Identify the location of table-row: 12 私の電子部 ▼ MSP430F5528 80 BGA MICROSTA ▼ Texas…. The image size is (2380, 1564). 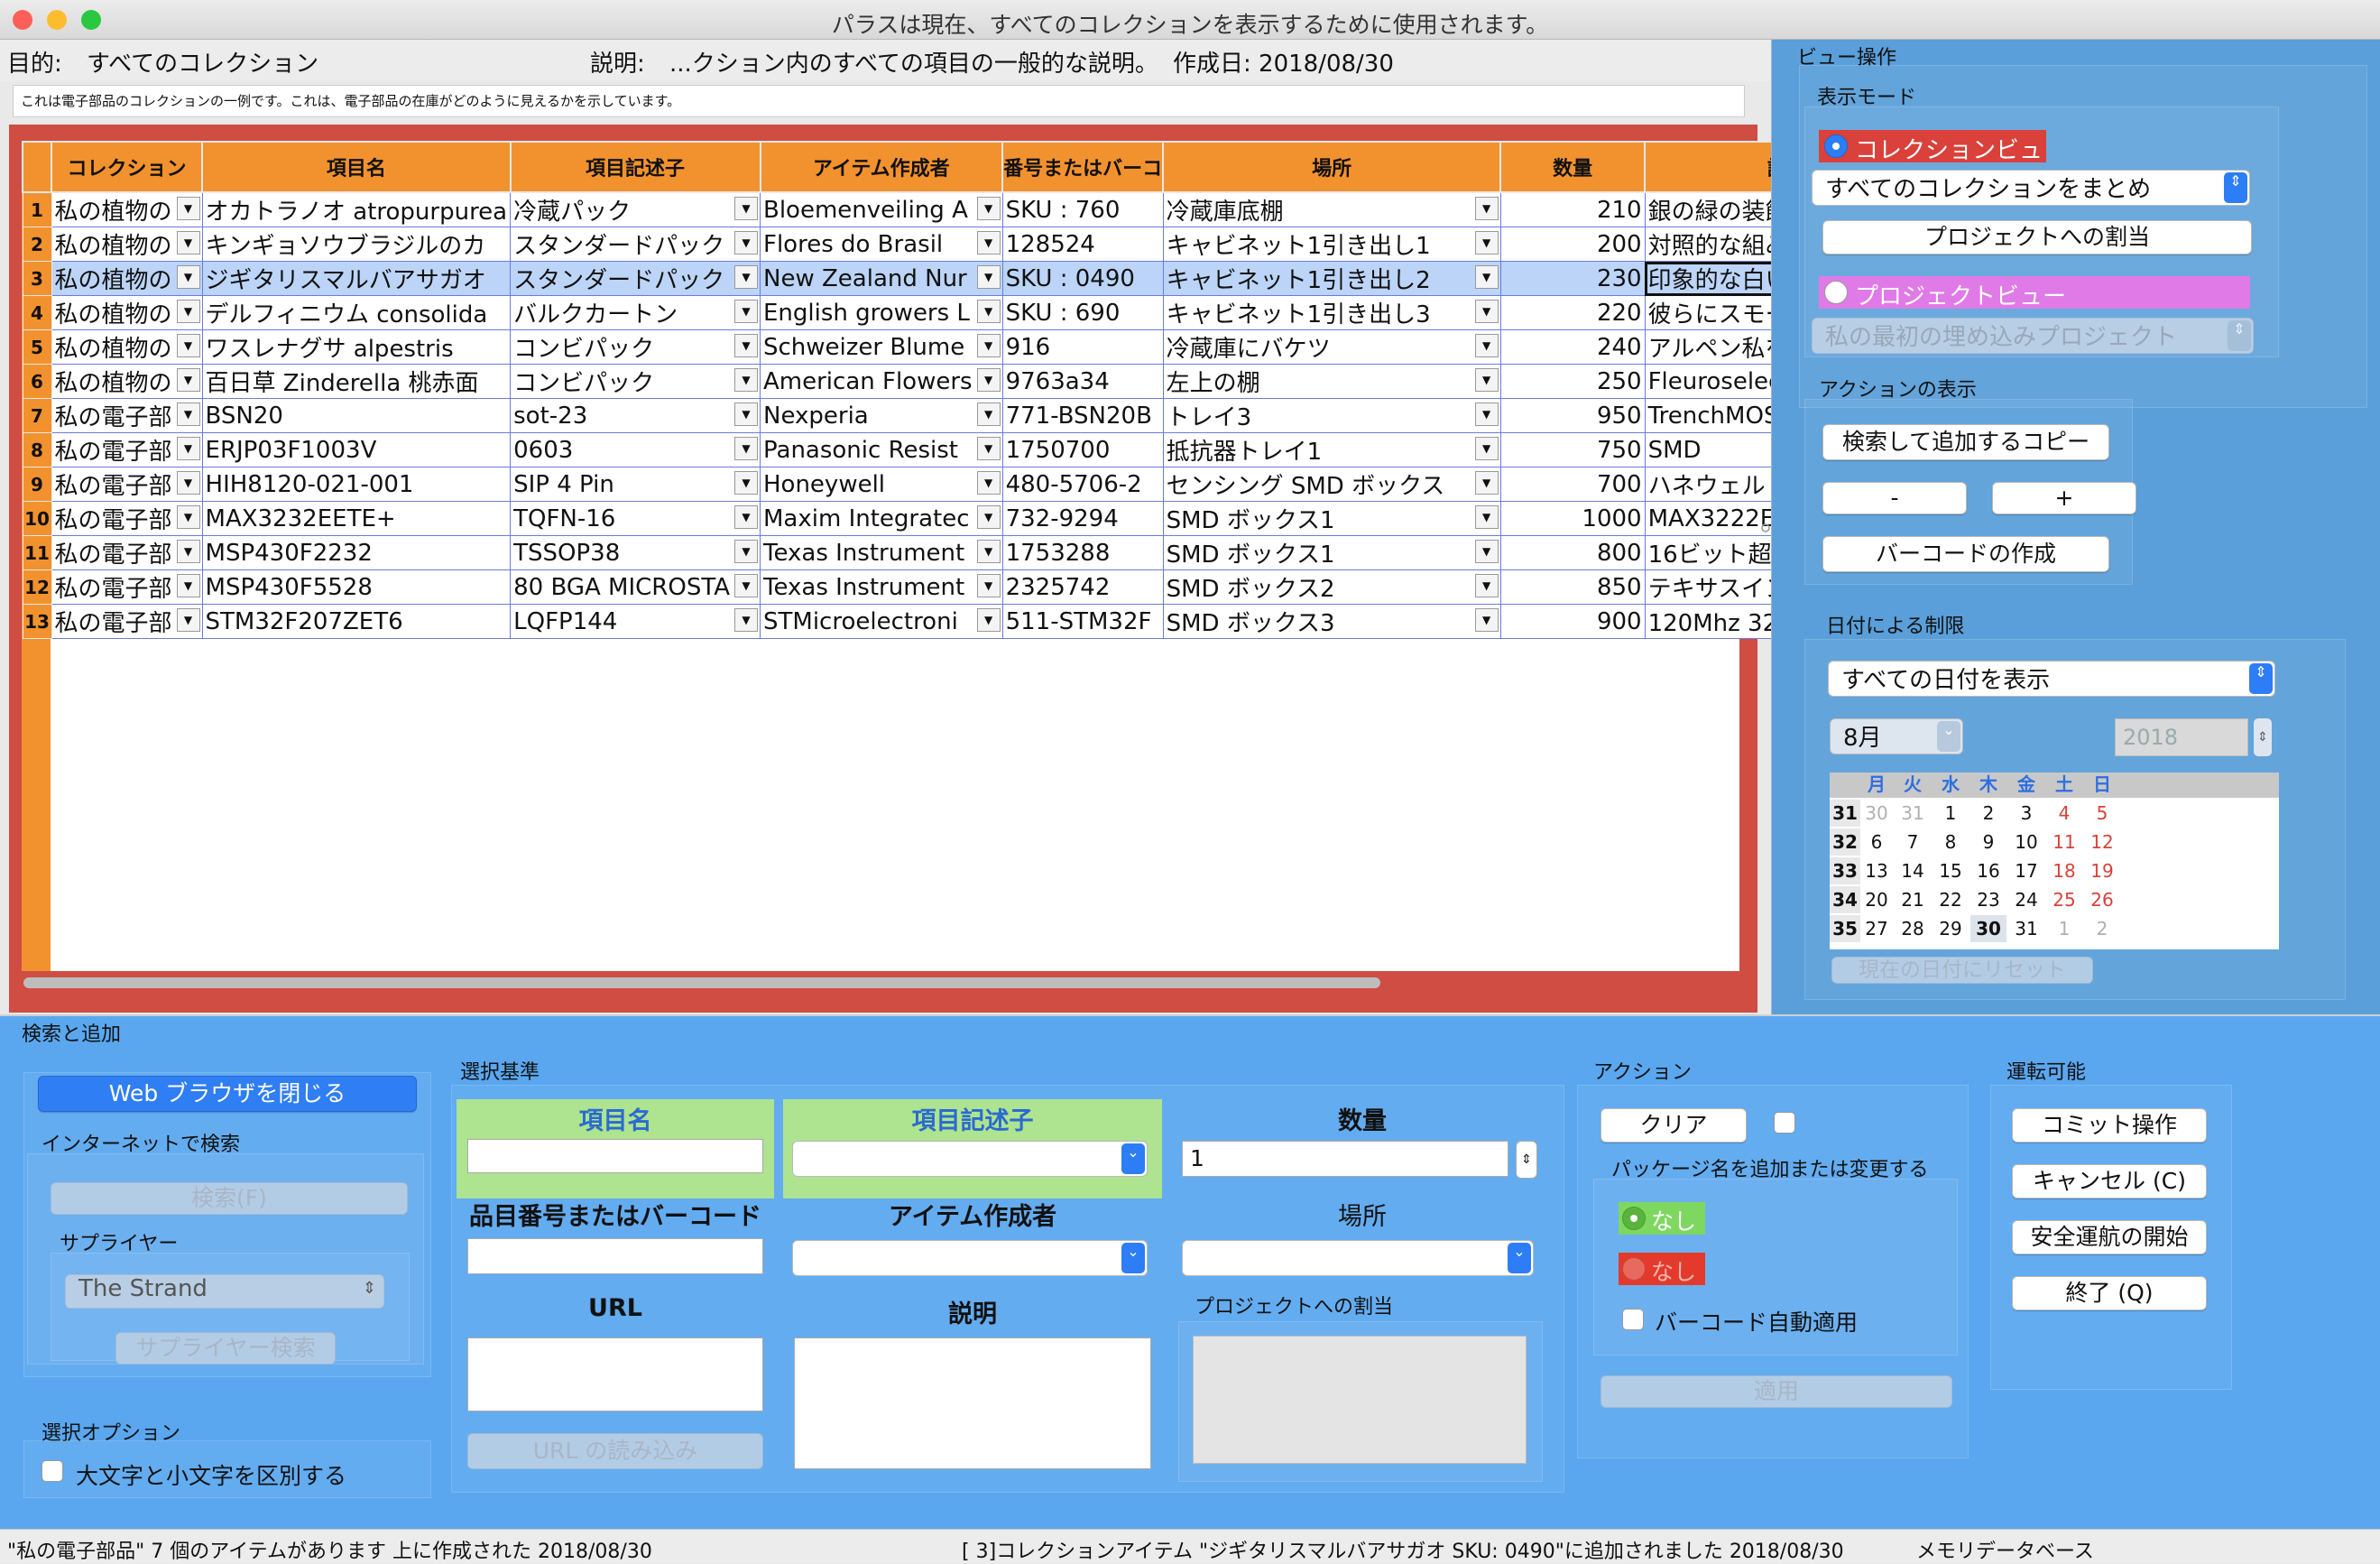
(917, 587).